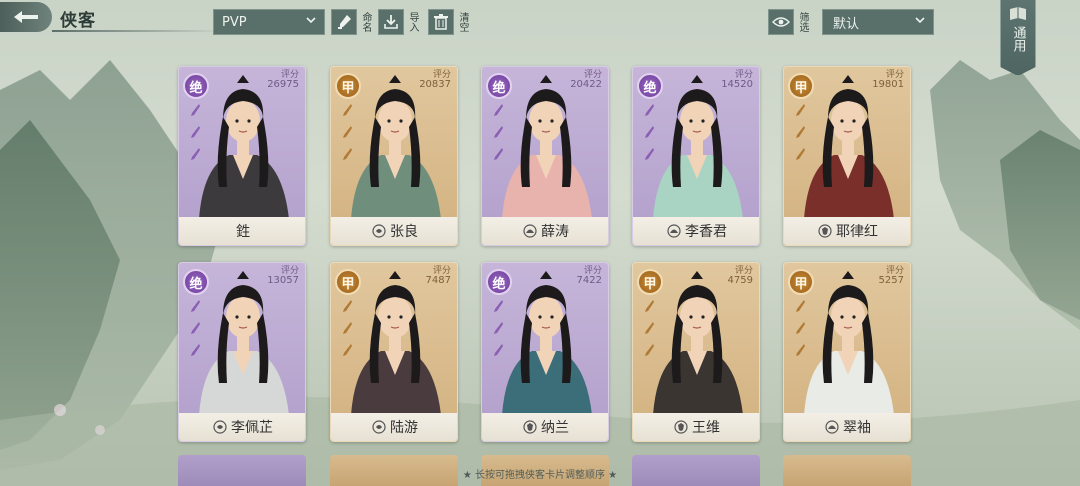 Image resolution: width=1080 pixels, height=486 pixels. I want to click on score-value: 7422, so click(589, 280).